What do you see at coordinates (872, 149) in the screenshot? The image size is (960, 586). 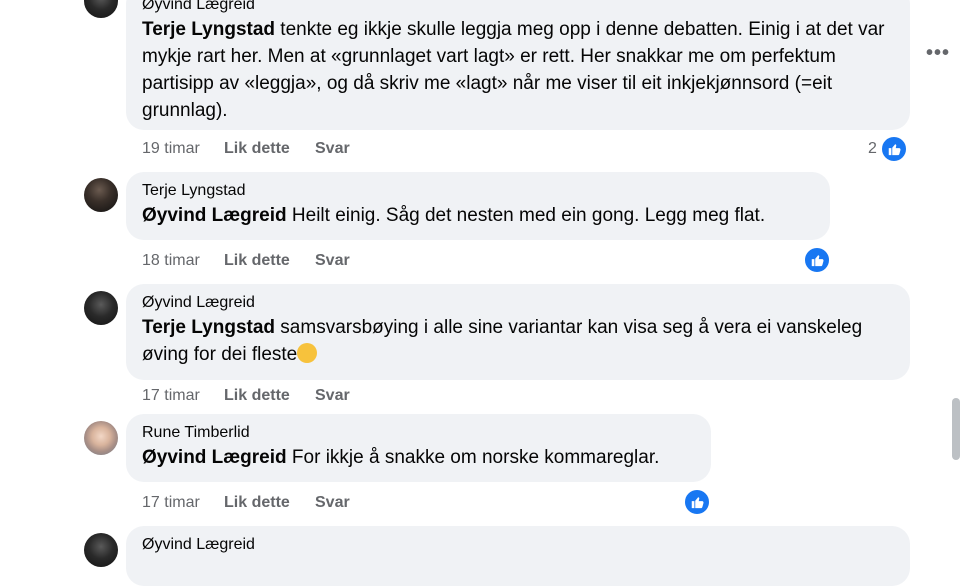 I see `like-count: 2` at bounding box center [872, 149].